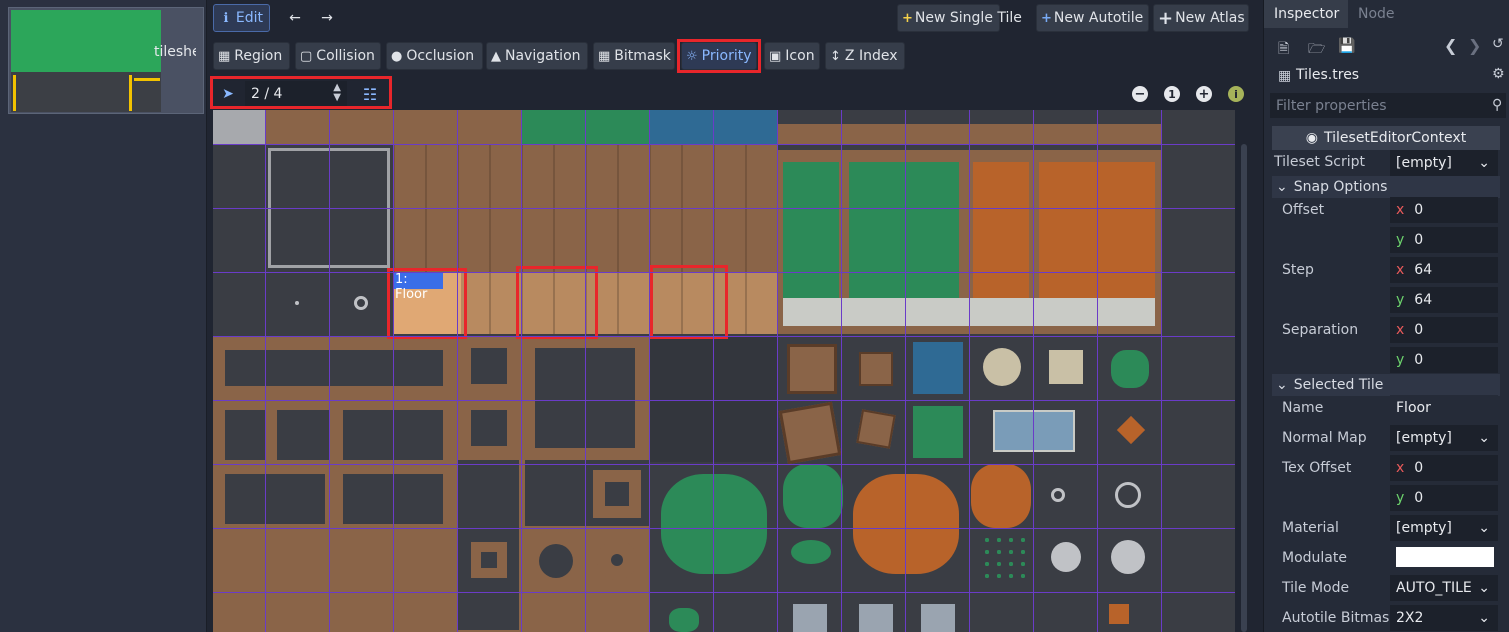 This screenshot has height=632, width=1509. What do you see at coordinates (865, 56) in the screenshot?
I see `tab-z-index: ↕ Z Index` at bounding box center [865, 56].